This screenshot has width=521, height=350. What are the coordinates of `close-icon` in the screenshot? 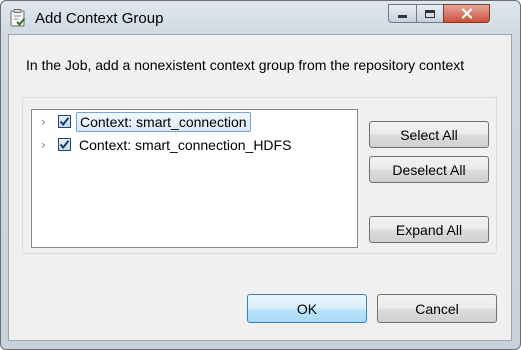 It's located at (466, 13).